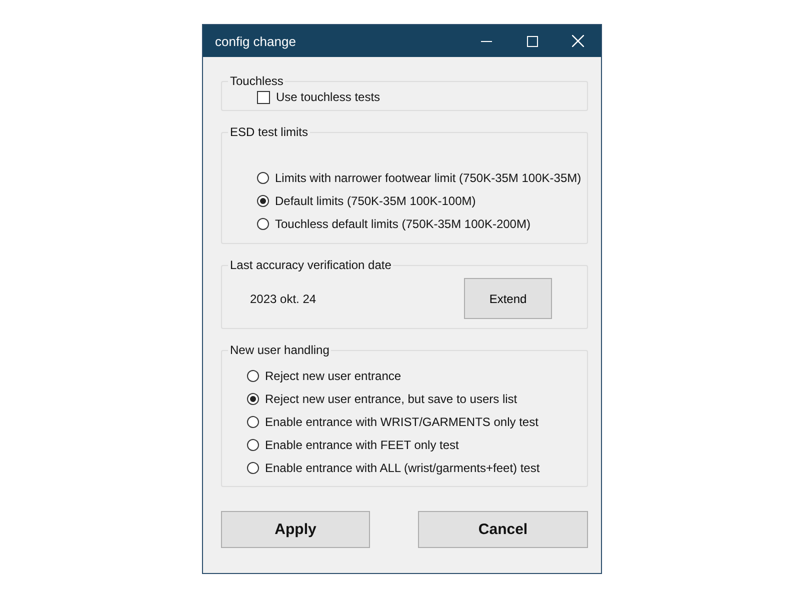 This screenshot has height=600, width=800. What do you see at coordinates (328, 97) in the screenshot?
I see `checkbox-label: Use touchless tests` at bounding box center [328, 97].